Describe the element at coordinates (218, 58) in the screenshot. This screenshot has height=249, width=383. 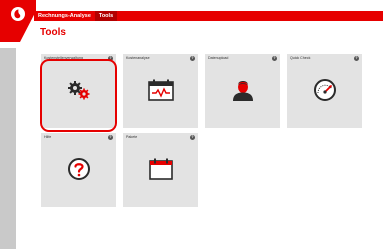
I see `tile-label: Datenupload` at that location.